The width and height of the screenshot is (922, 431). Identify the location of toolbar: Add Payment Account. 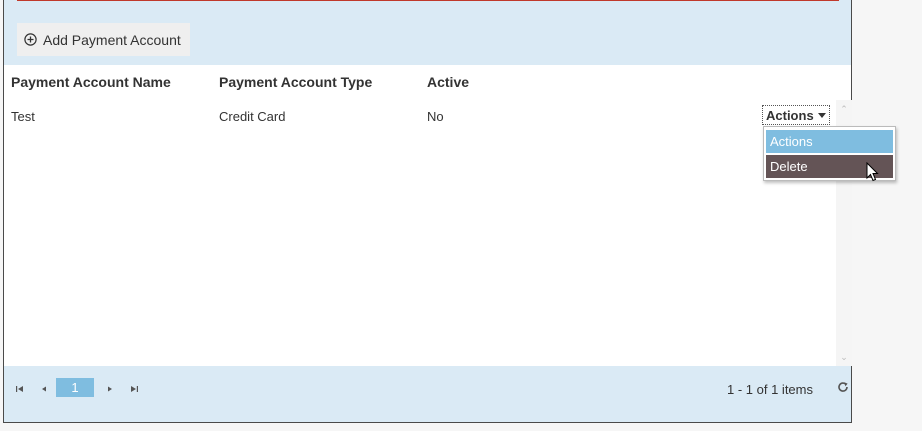
(427, 32).